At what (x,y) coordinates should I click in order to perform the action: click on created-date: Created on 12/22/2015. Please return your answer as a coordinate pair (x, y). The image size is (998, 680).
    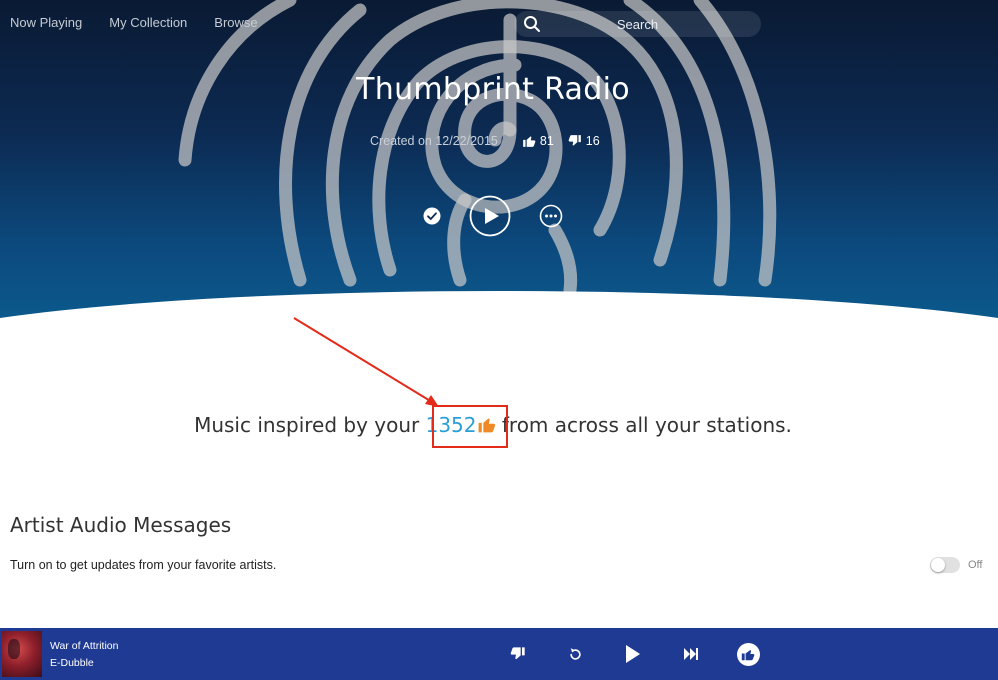
    Looking at the image, I should click on (434, 141).